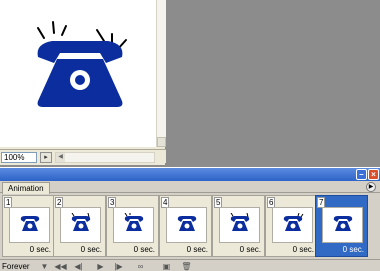  Describe the element at coordinates (190, 187) in the screenshot. I see `tab-row: Animation ▶` at that location.